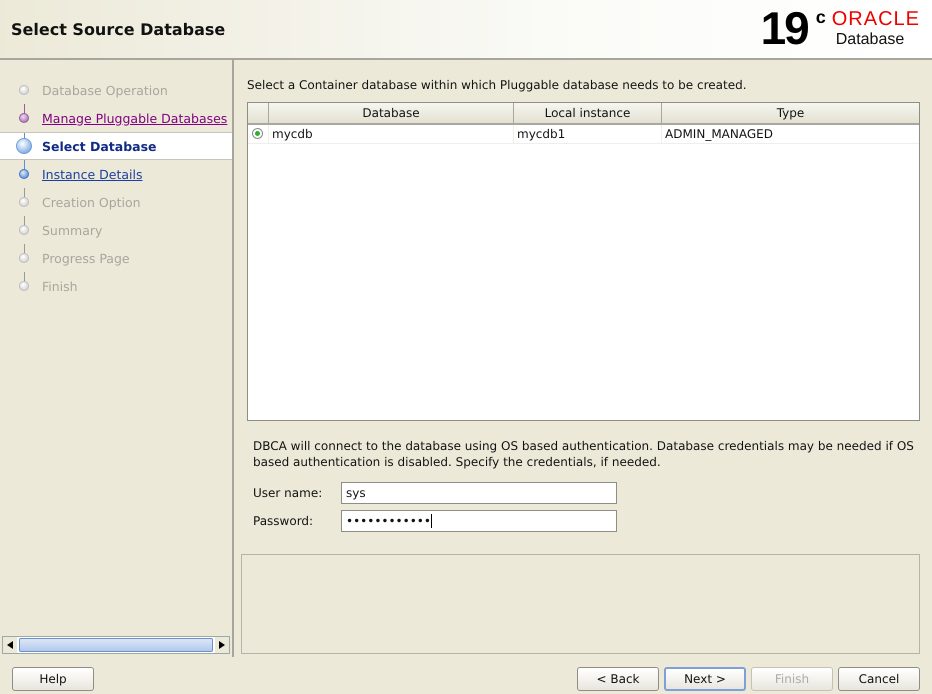 This screenshot has height=694, width=932. What do you see at coordinates (479, 521) in the screenshot?
I see `password-field: ••••••••••••` at bounding box center [479, 521].